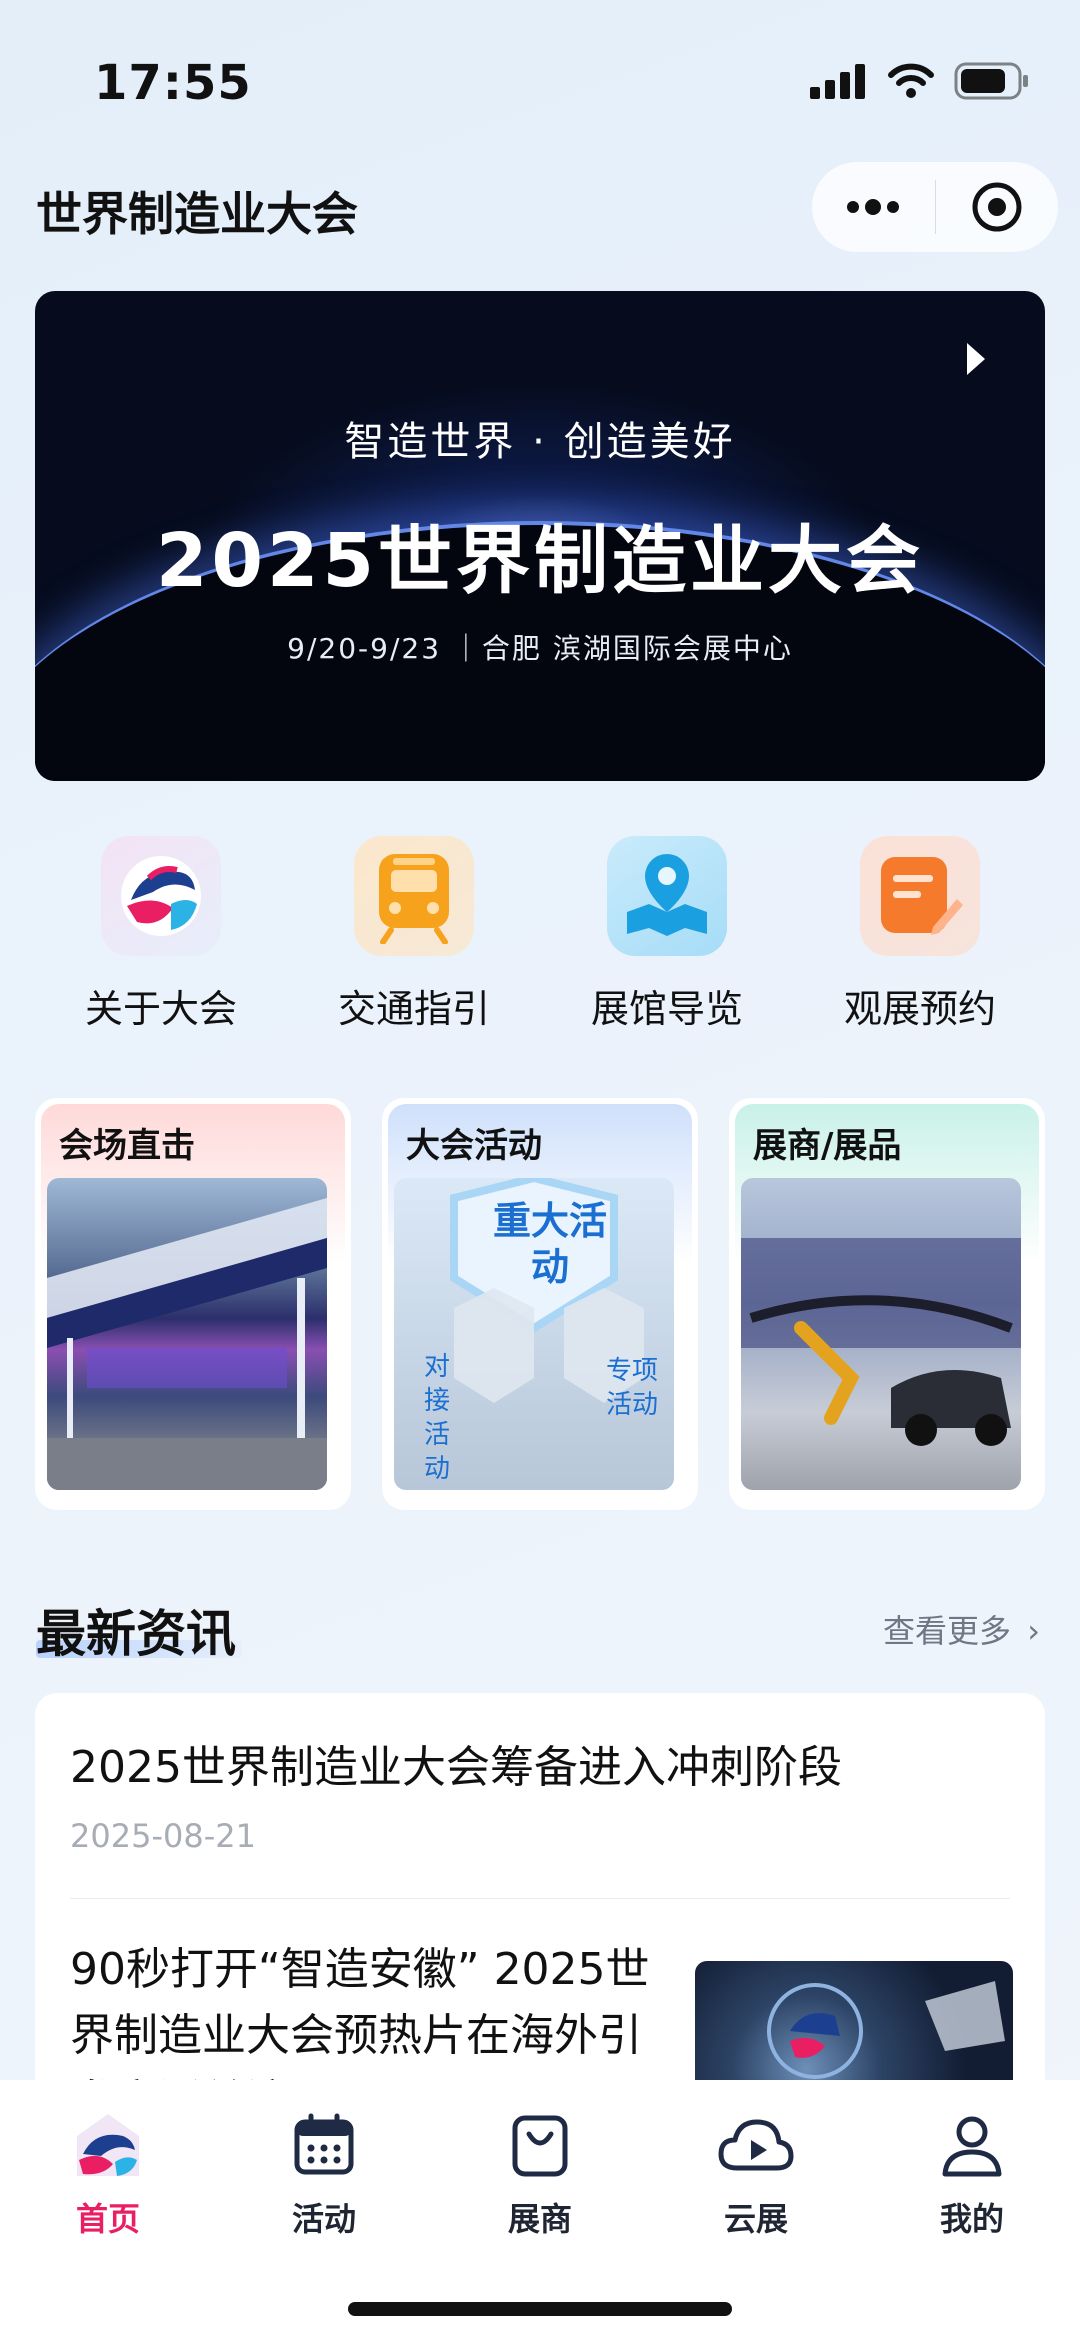 This screenshot has height=2339, width=1080. What do you see at coordinates (456, 1763) in the screenshot?
I see `news-item-title: 2025世界制造业大会筹备进入冲刺阶段` at bounding box center [456, 1763].